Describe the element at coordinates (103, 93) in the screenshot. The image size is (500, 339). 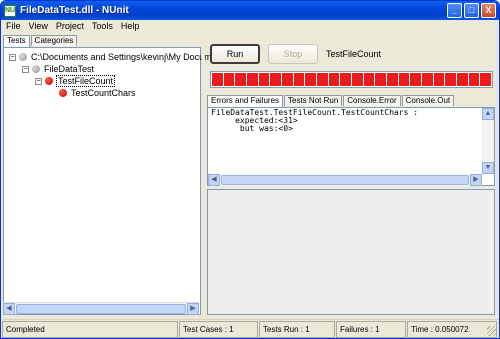
I see `tree-node-label: TestCountChars` at that location.